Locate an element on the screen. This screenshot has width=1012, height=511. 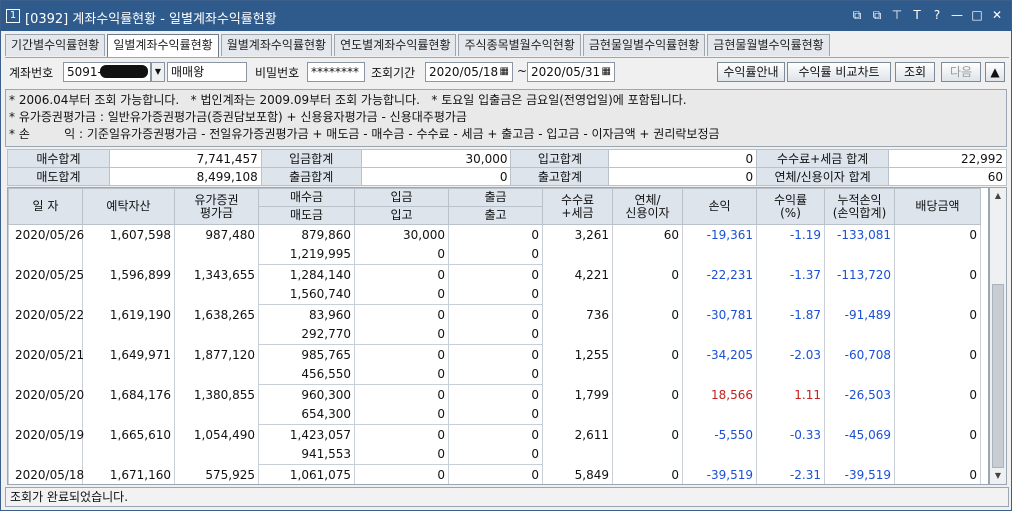
cell-buy: 985,765 is located at coordinates (306, 354).